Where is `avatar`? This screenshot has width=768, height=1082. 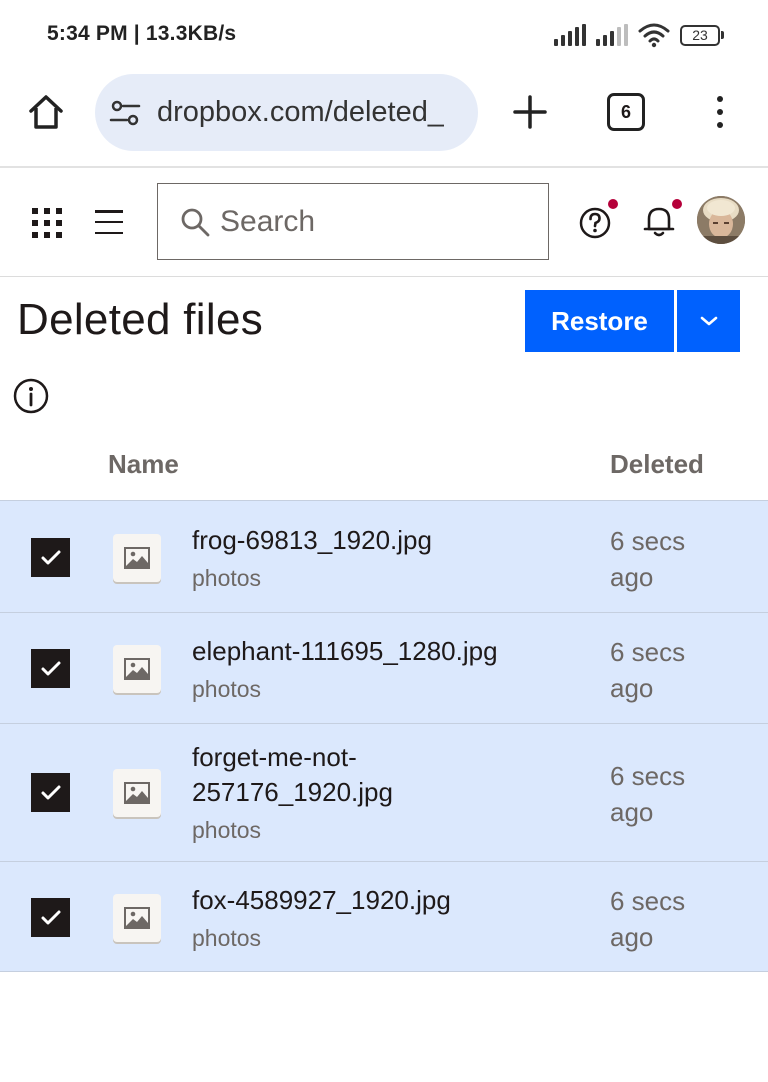 avatar is located at coordinates (721, 220).